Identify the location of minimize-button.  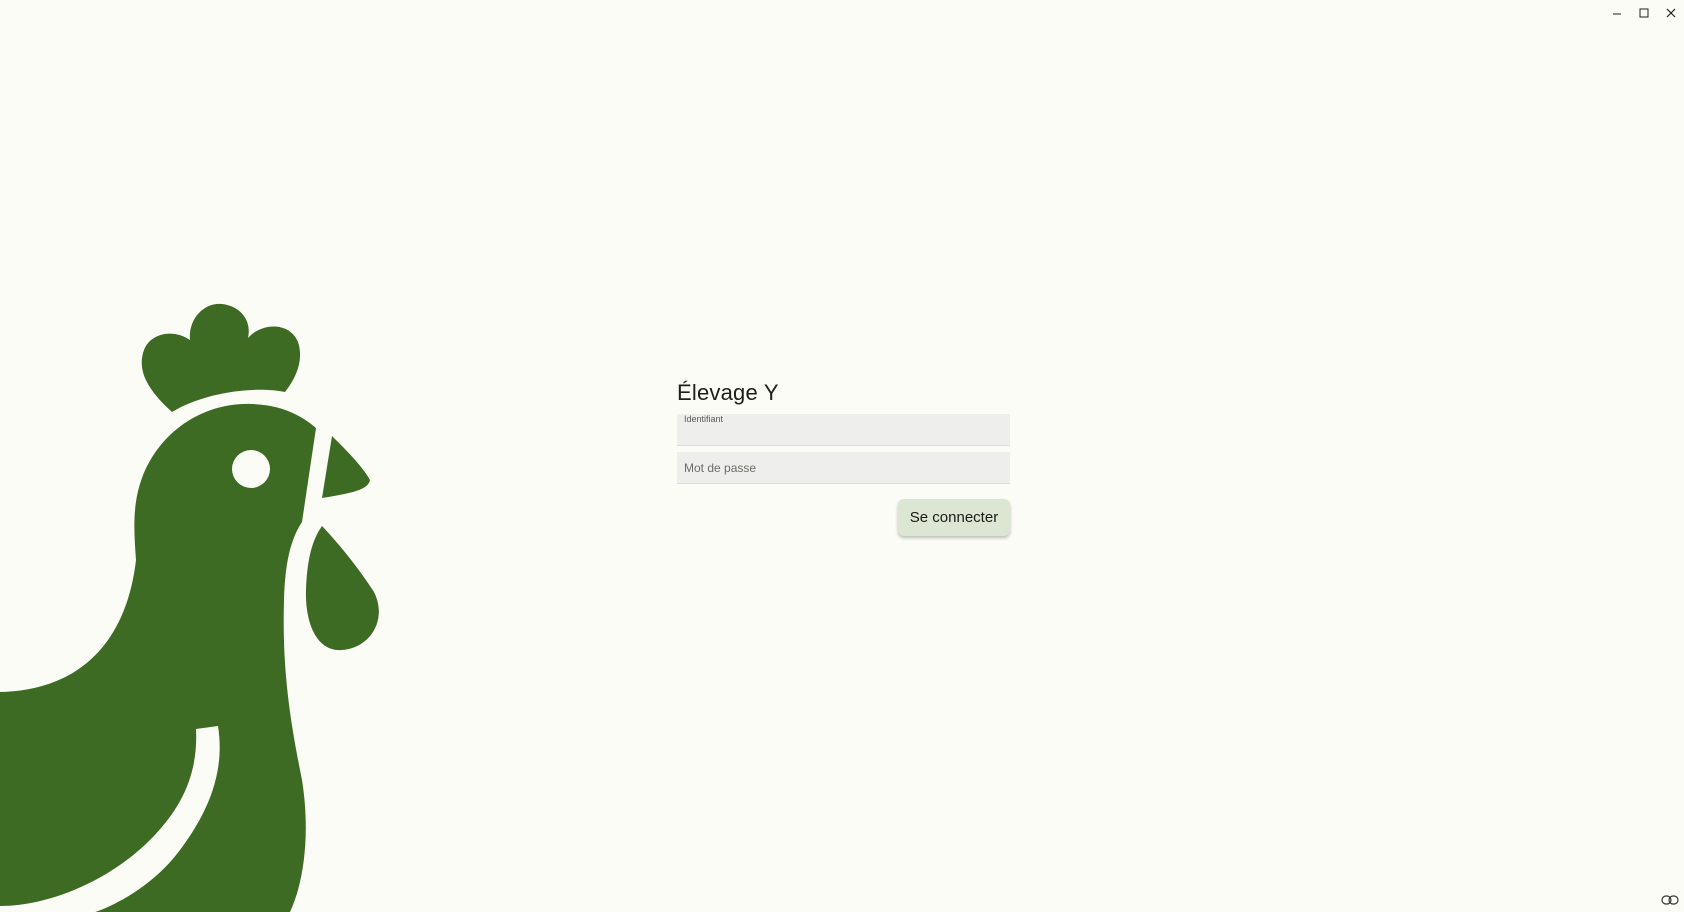
(1616, 13).